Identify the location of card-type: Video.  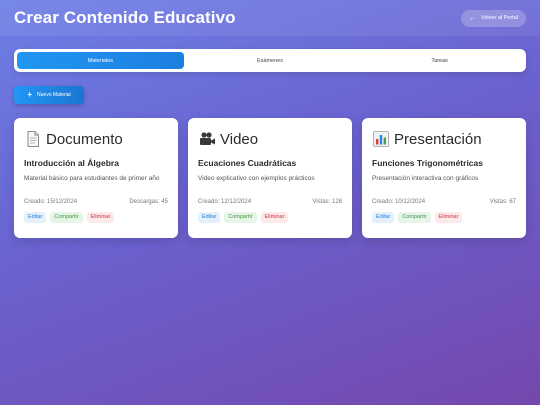
(239, 139).